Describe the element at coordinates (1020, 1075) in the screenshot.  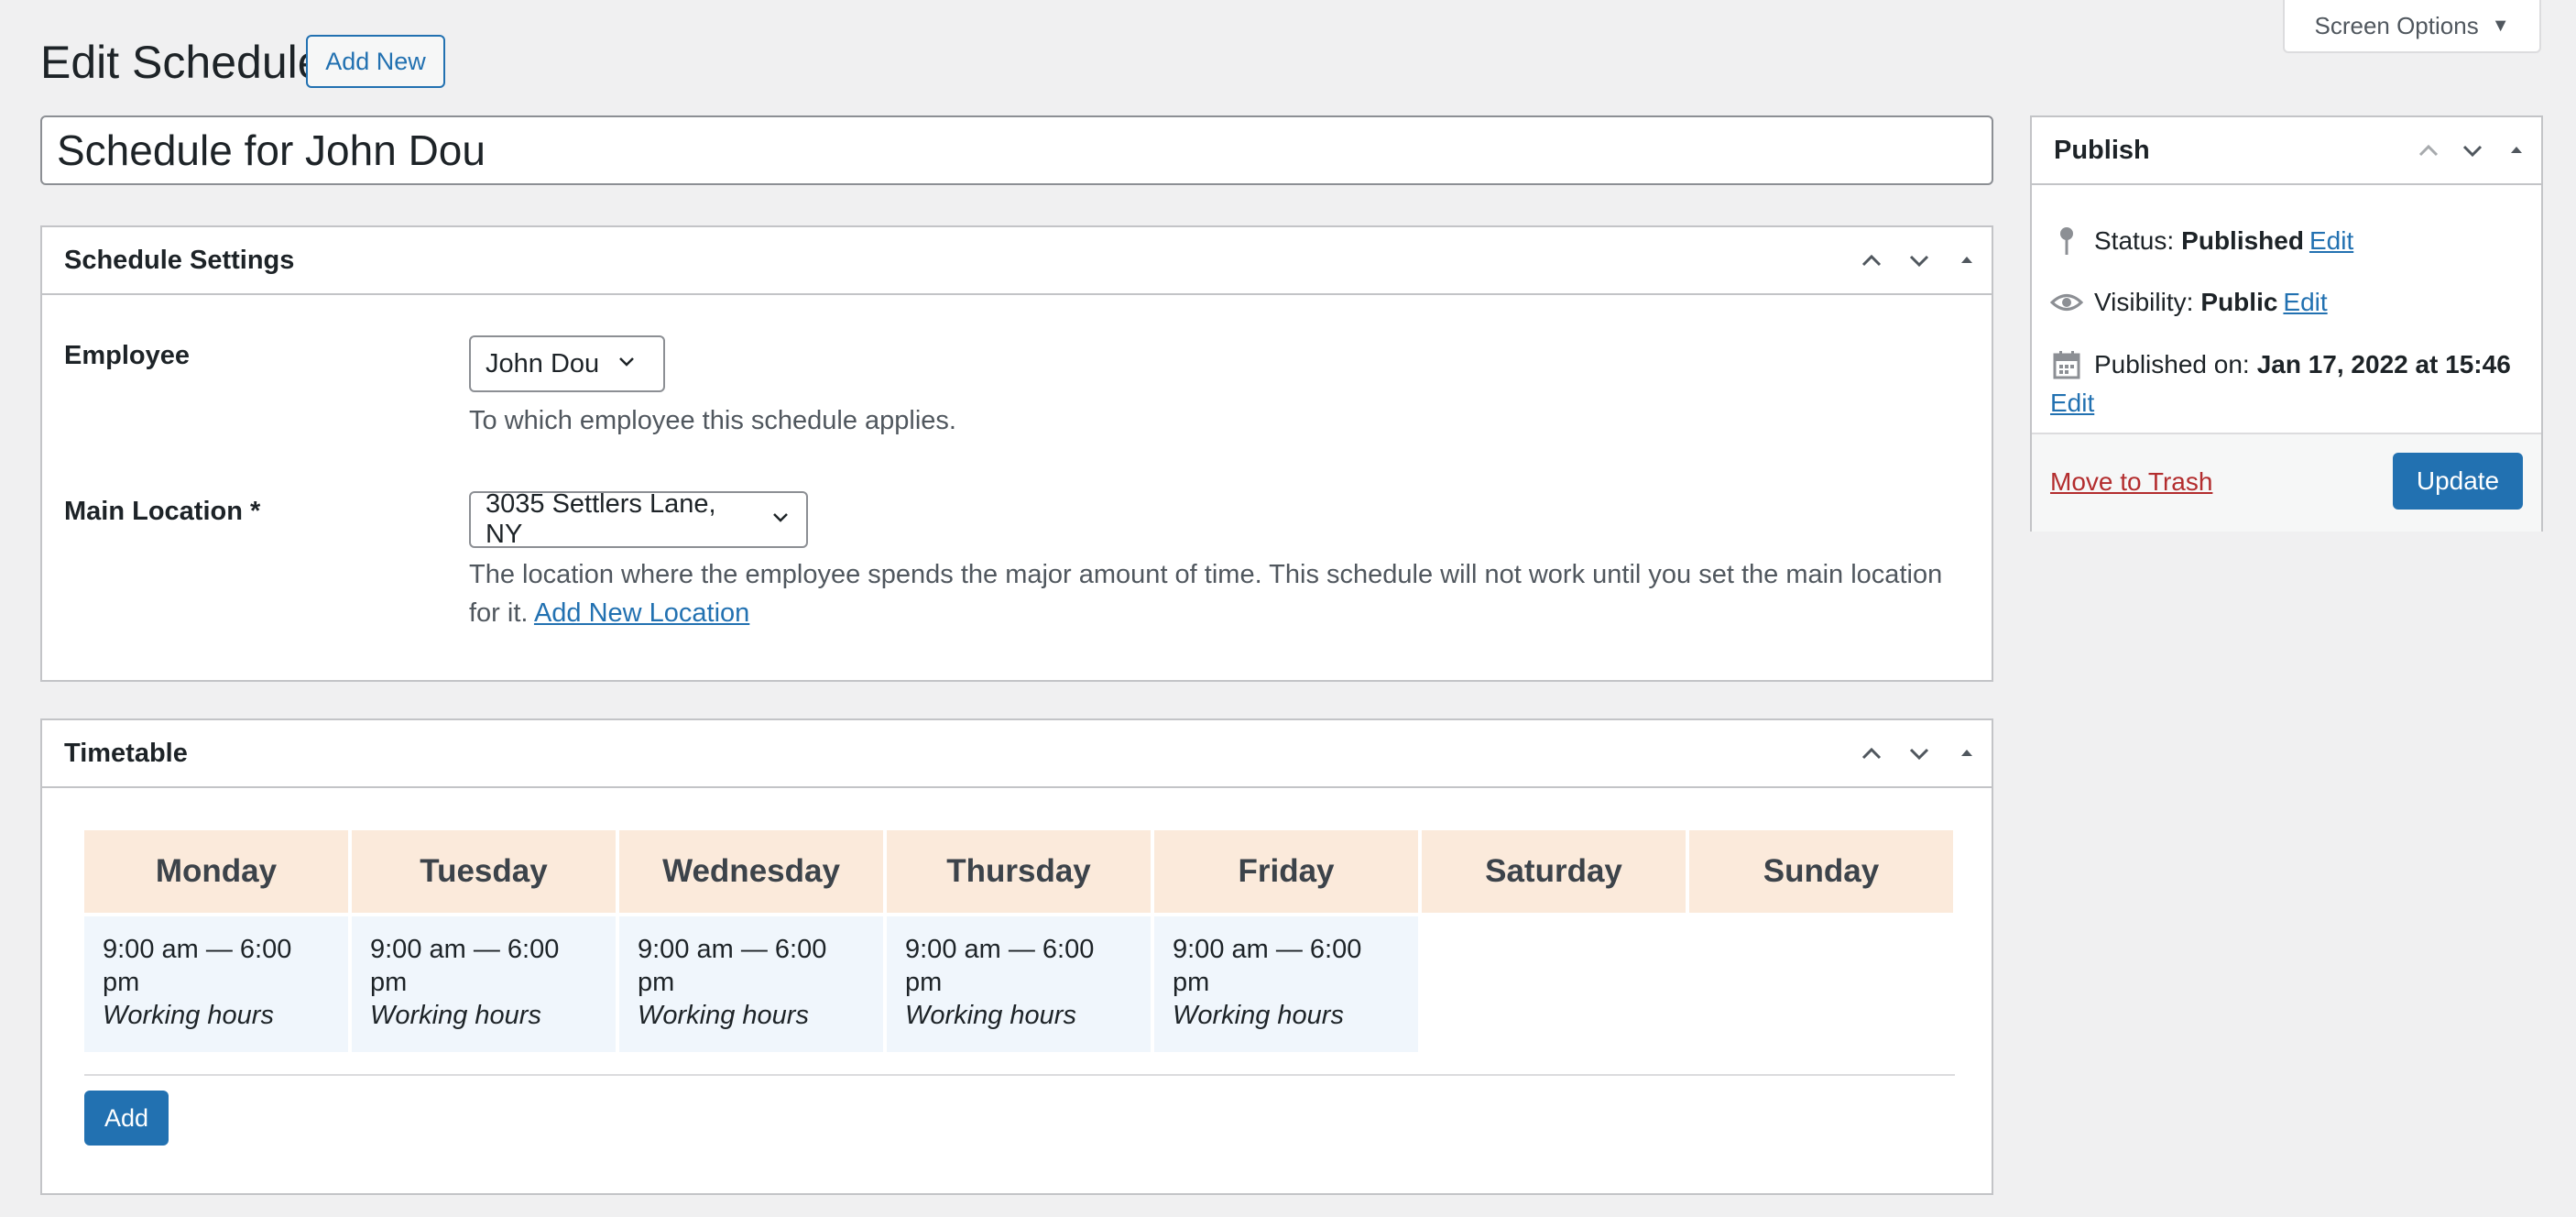
I see `divider` at that location.